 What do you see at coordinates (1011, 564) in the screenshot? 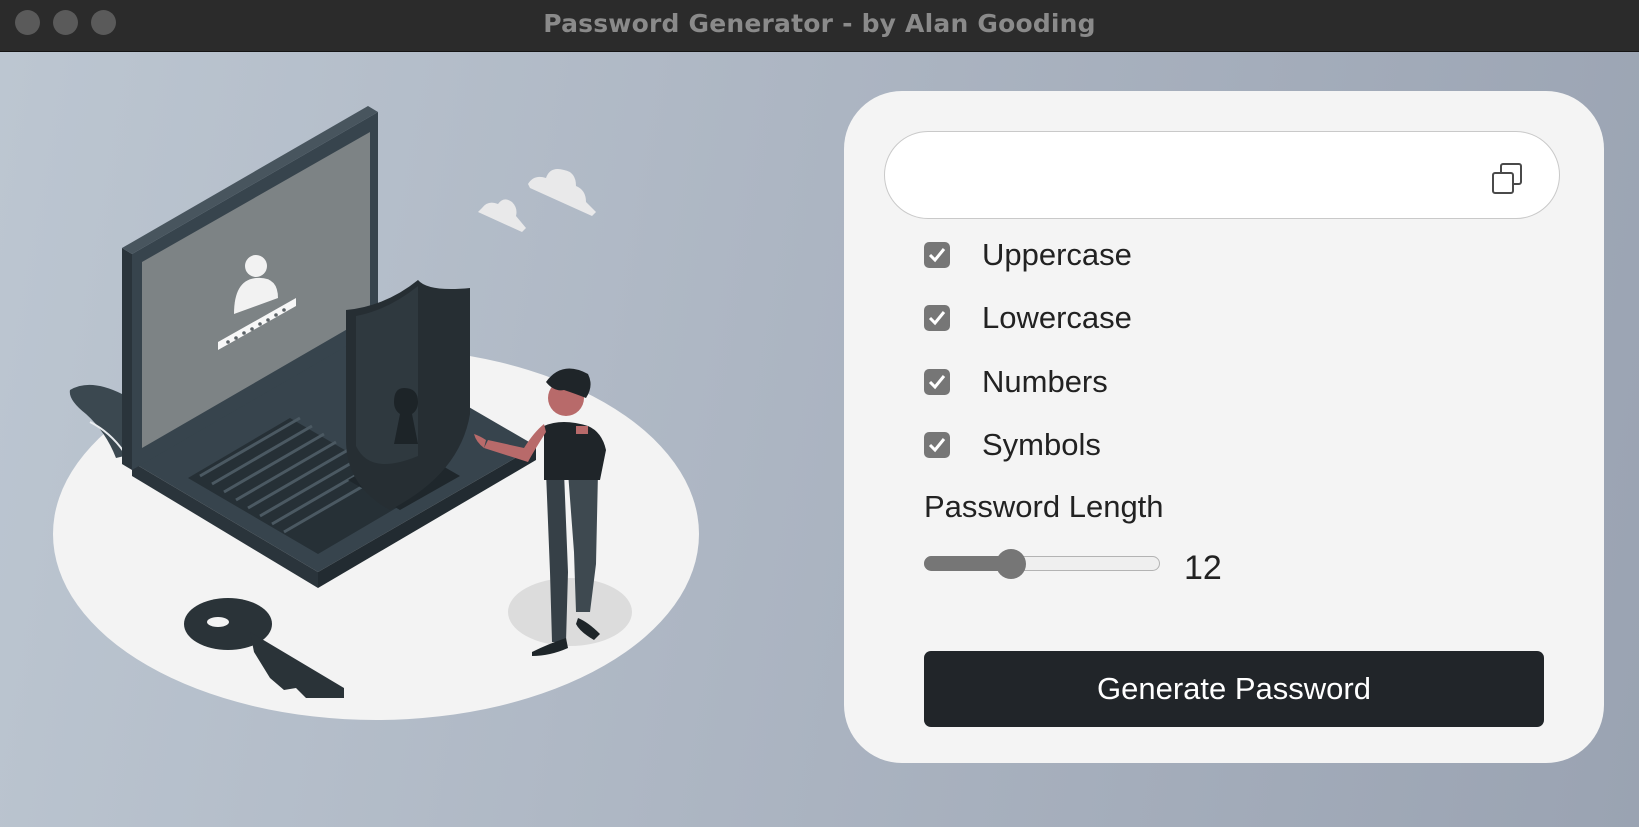
I see `slider-thumb` at bounding box center [1011, 564].